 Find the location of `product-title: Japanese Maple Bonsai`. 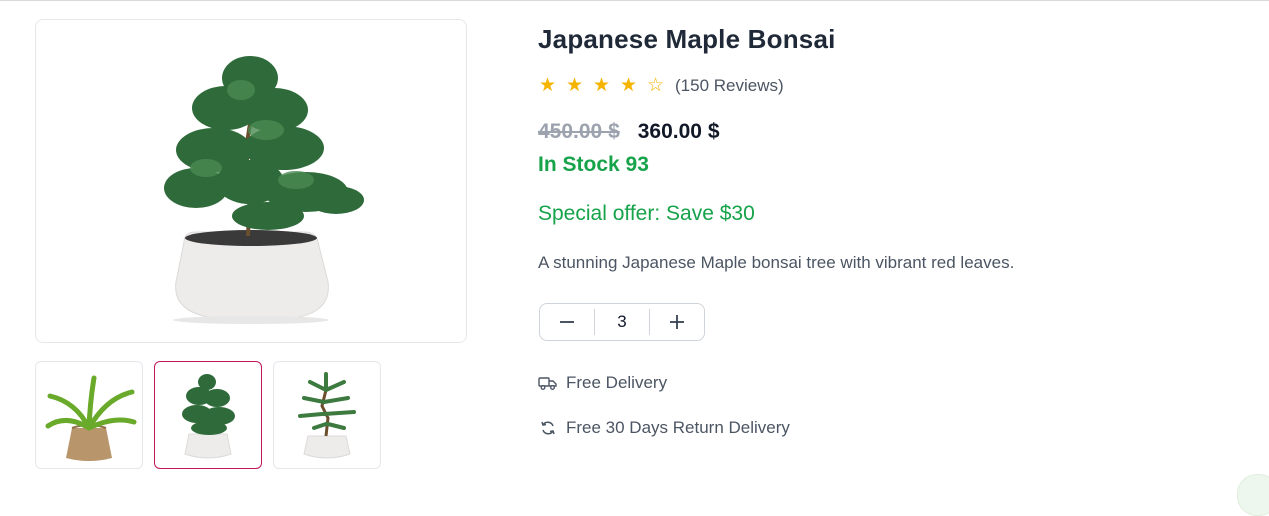

product-title: Japanese Maple Bonsai is located at coordinates (687, 39).